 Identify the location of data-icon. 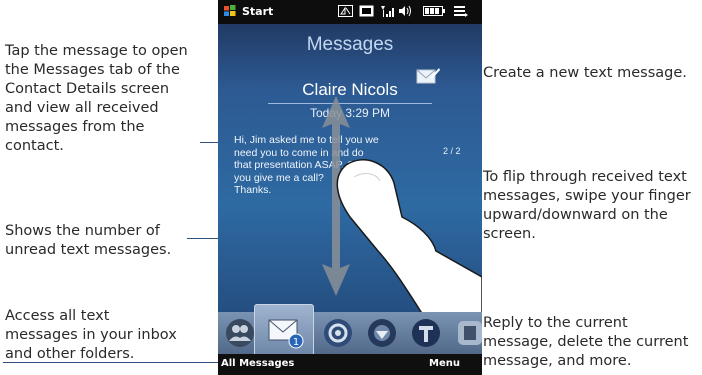
(345, 11).